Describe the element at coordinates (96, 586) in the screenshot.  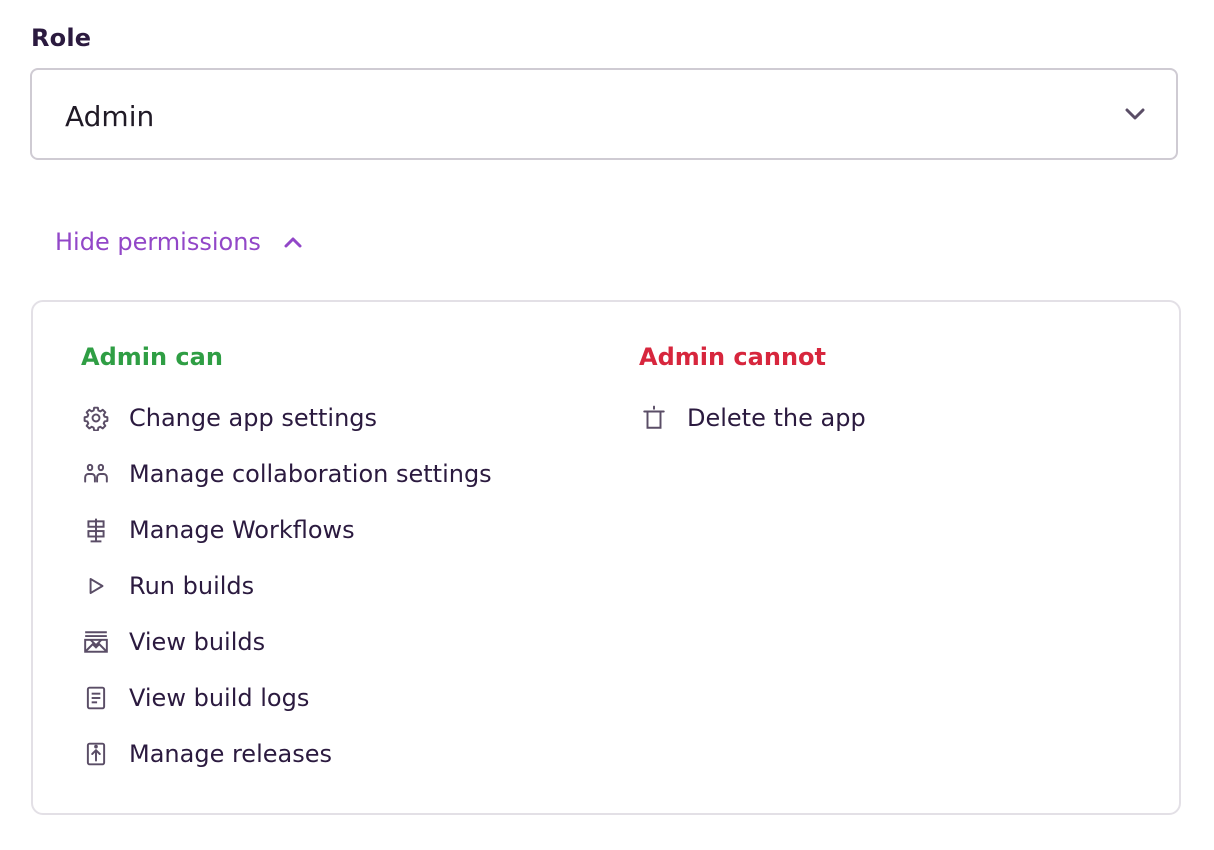
I see `play-icon` at that location.